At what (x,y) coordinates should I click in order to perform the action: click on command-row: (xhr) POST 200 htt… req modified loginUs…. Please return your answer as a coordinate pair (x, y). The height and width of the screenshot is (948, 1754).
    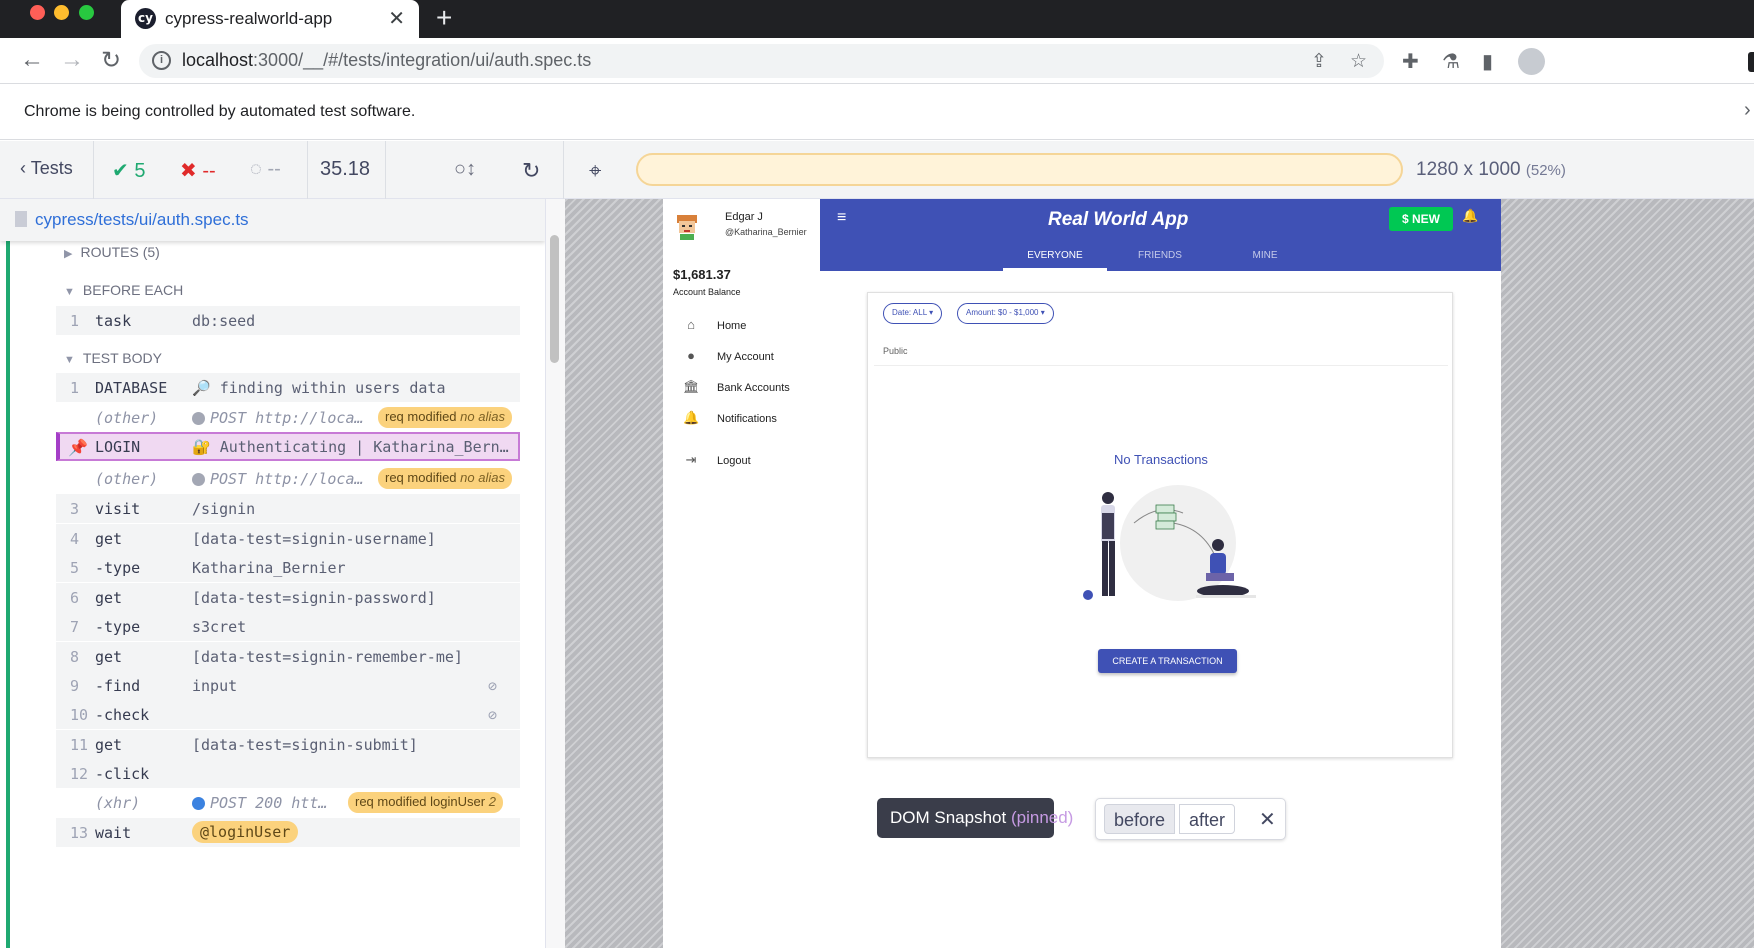
    Looking at the image, I should click on (288, 802).